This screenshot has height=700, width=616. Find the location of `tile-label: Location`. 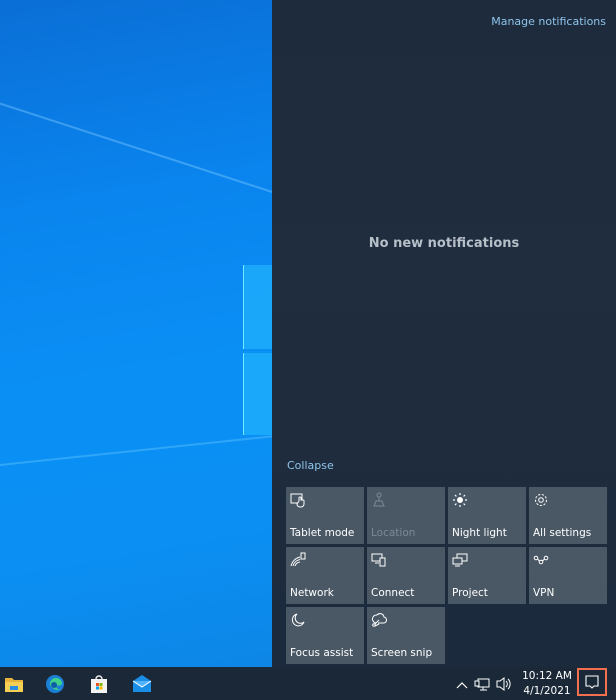

tile-label: Location is located at coordinates (393, 533).